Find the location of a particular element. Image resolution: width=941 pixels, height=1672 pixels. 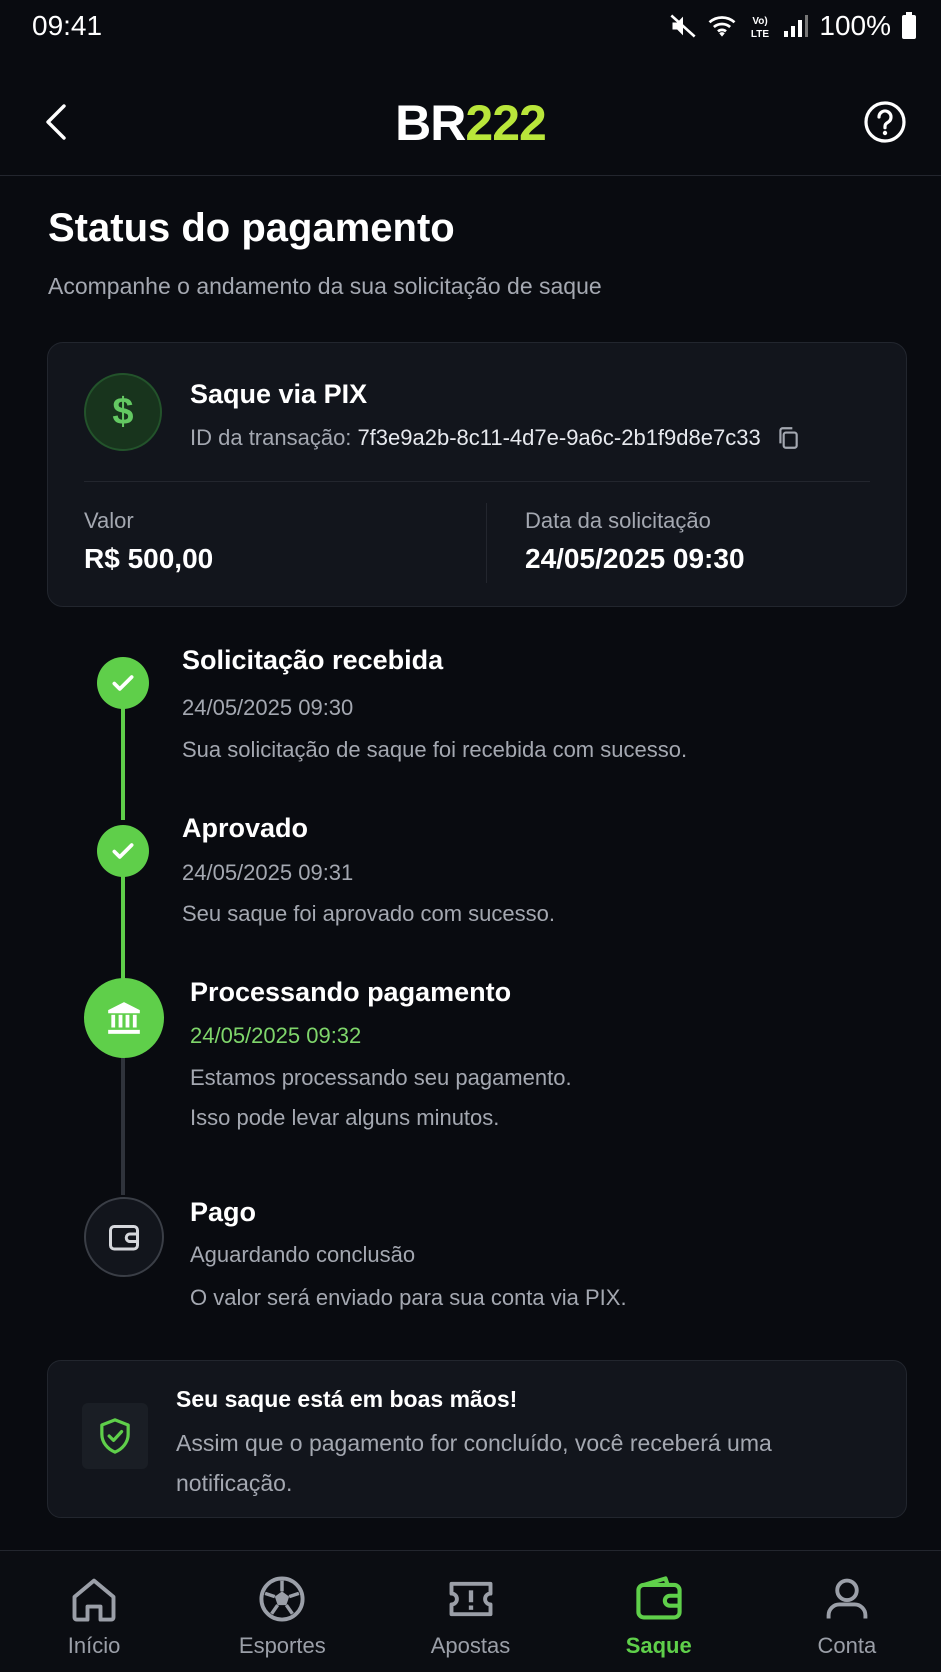

battery-icon is located at coordinates (909, 25).